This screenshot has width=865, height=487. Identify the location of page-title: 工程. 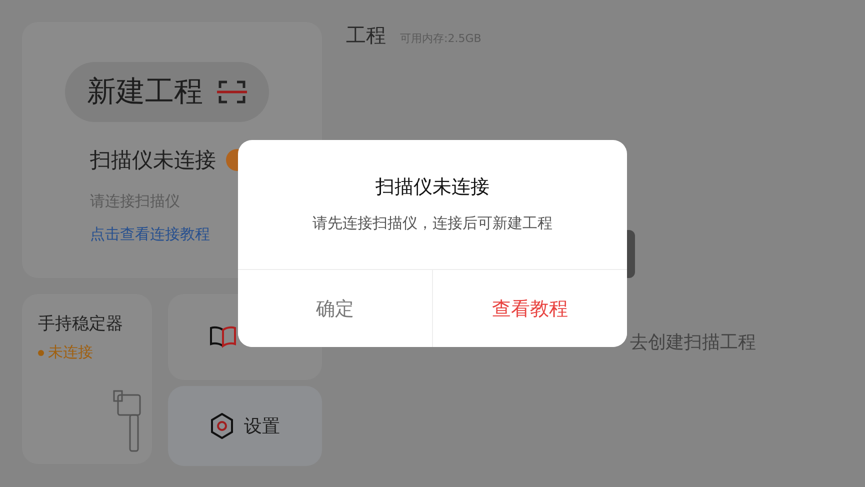
(366, 35).